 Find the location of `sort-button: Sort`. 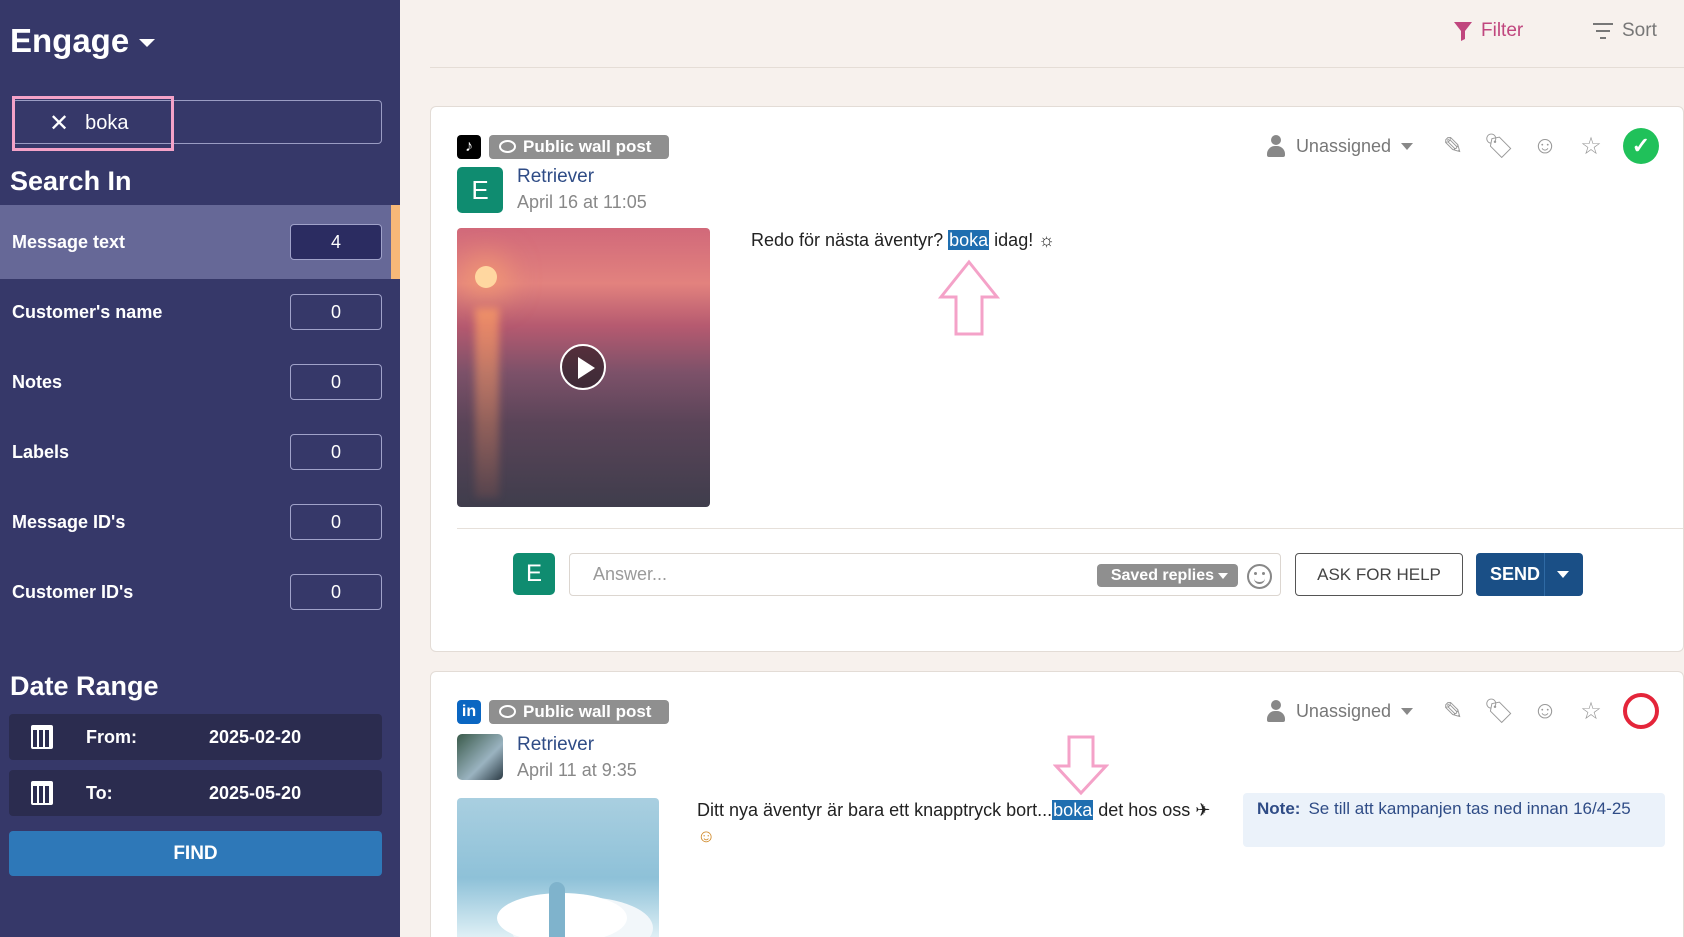

sort-button: Sort is located at coordinates (1624, 31).